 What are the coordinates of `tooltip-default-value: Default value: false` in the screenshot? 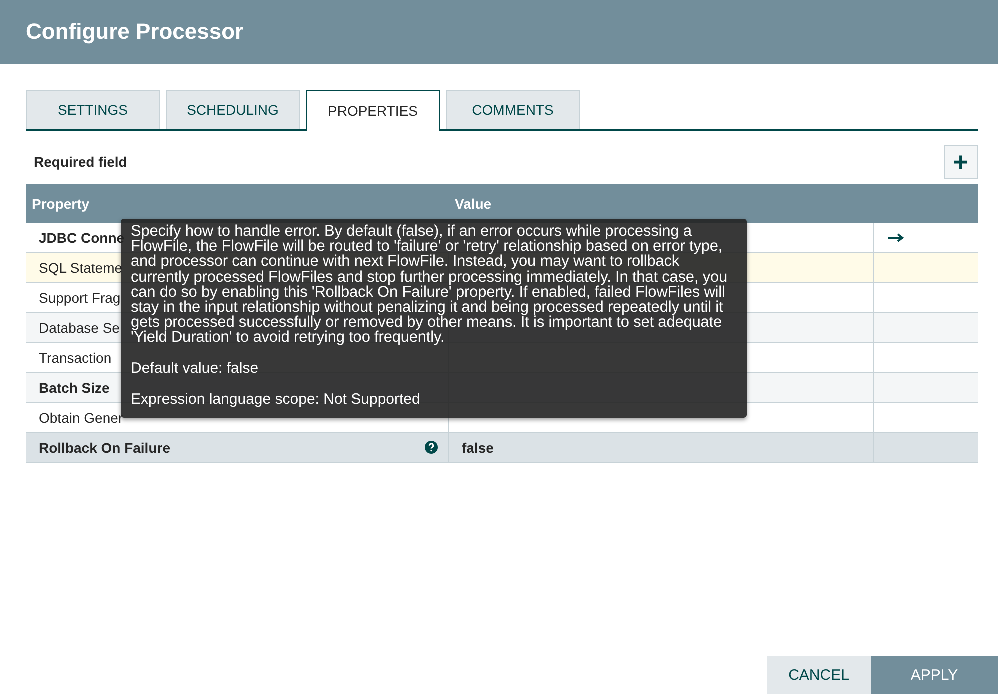 It's located at (195, 368).